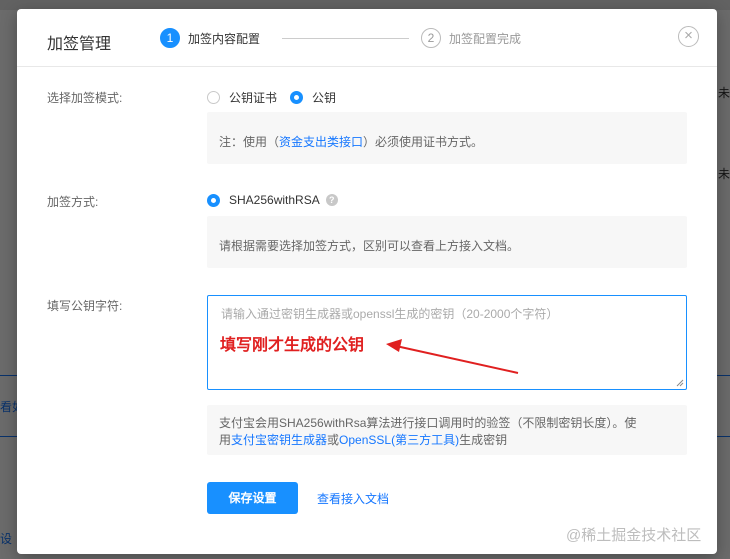 This screenshot has height=559, width=730. Describe the element at coordinates (85, 306) in the screenshot. I see `public-key-label: 填写公钥字符:` at that location.